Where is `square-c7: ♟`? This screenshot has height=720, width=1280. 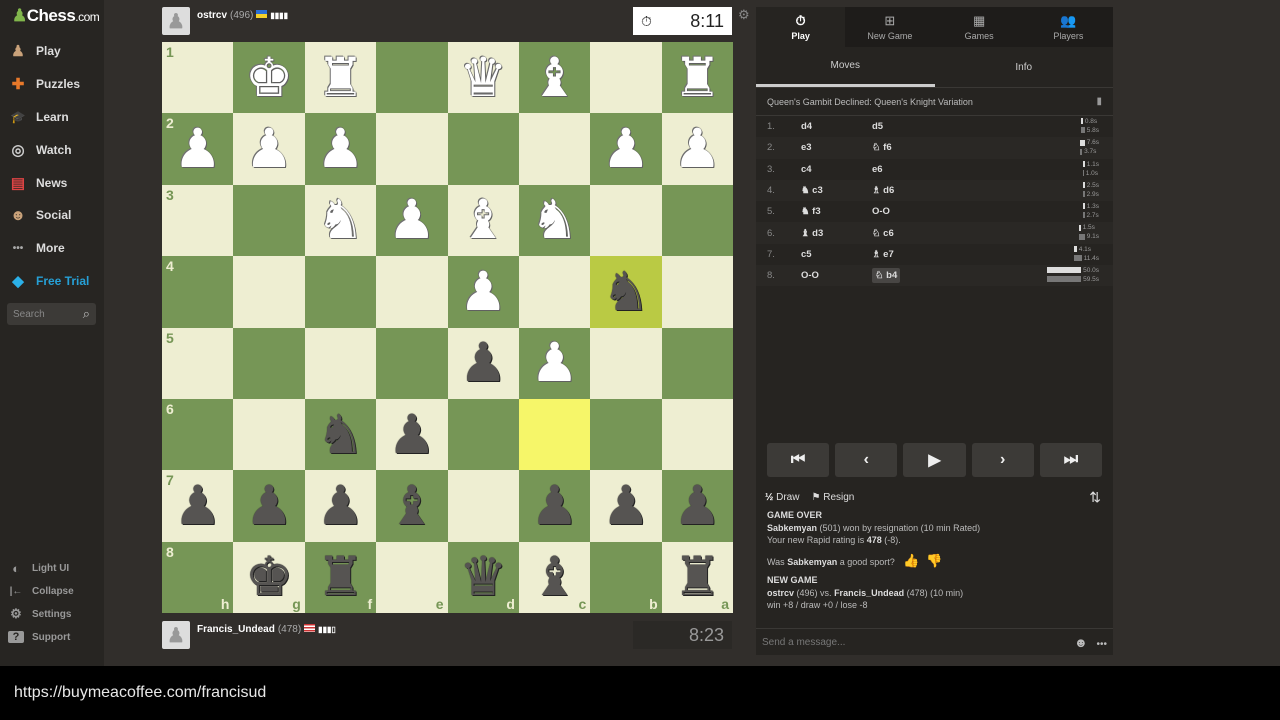 square-c7: ♟ is located at coordinates (554, 506).